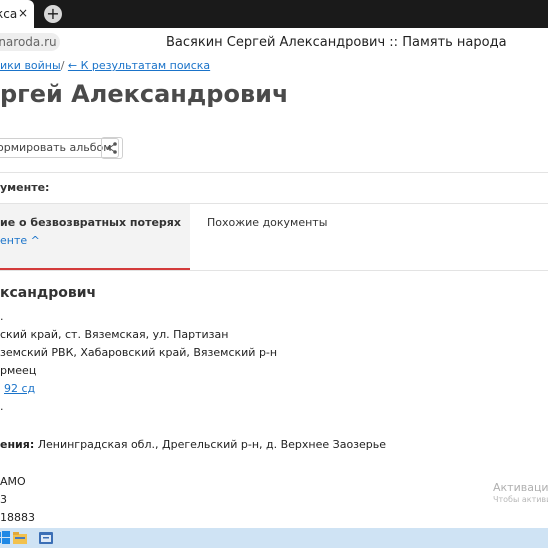 Image resolution: width=548 pixels, height=548 pixels. I want to click on url-chip: -naroda.ru, so click(30, 42).